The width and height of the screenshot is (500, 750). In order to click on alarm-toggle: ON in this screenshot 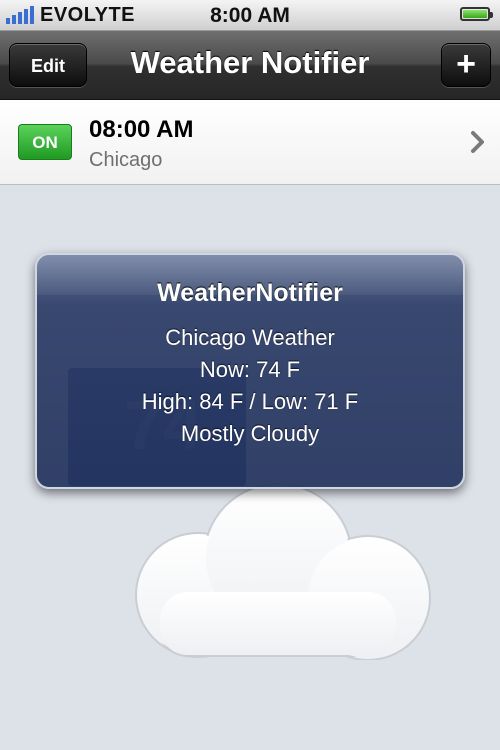, I will do `click(45, 142)`.